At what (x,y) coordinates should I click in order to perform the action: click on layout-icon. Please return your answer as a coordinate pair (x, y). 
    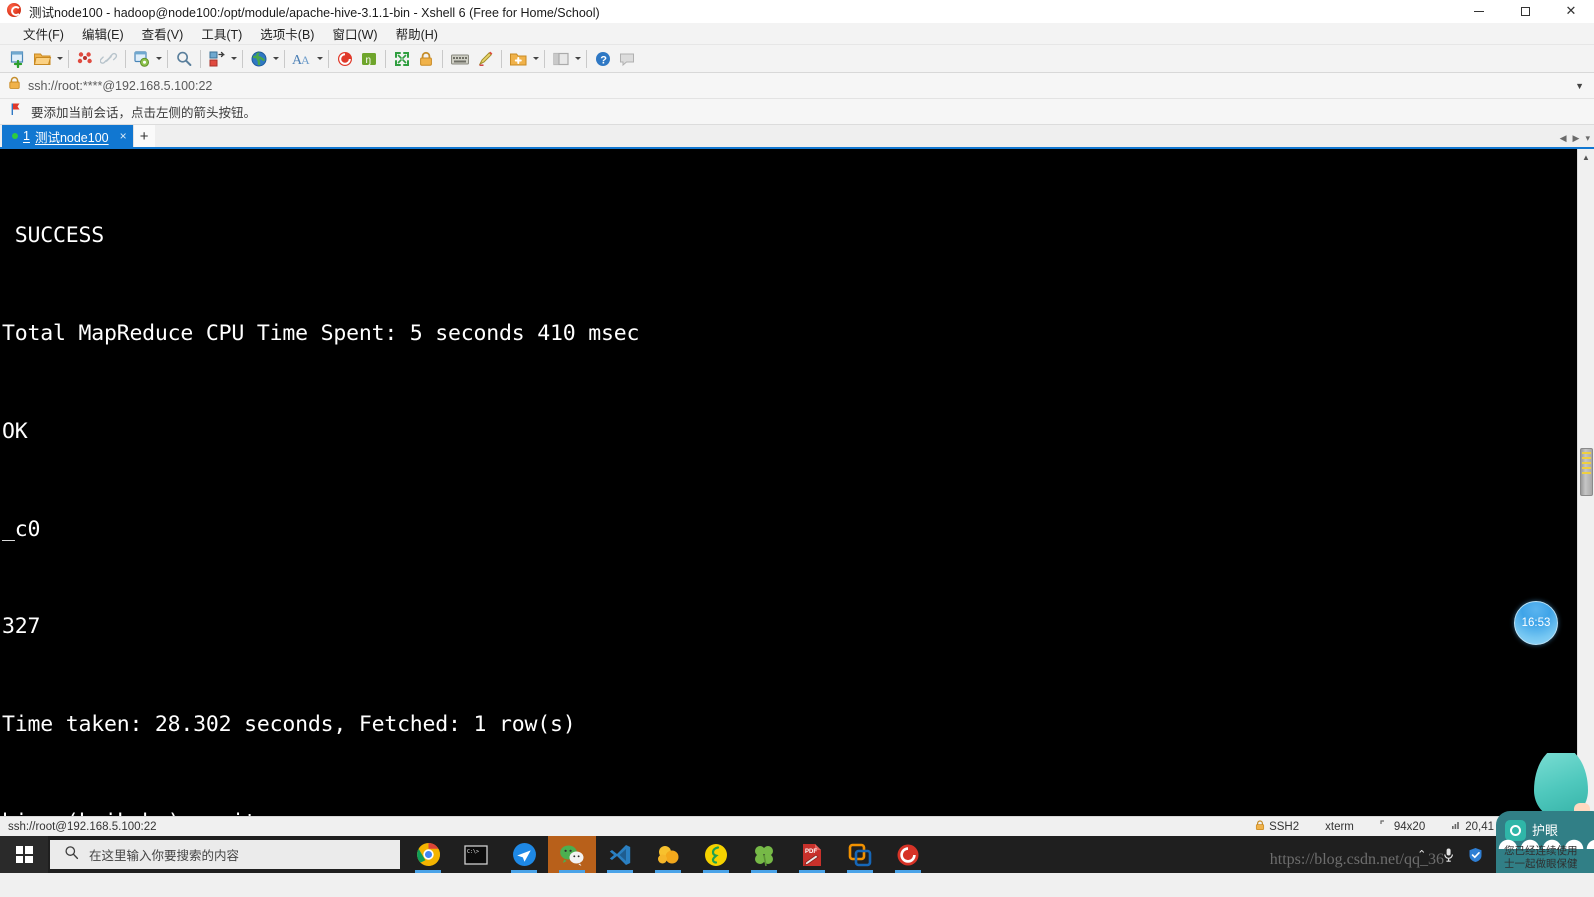
    Looking at the image, I should click on (561, 59).